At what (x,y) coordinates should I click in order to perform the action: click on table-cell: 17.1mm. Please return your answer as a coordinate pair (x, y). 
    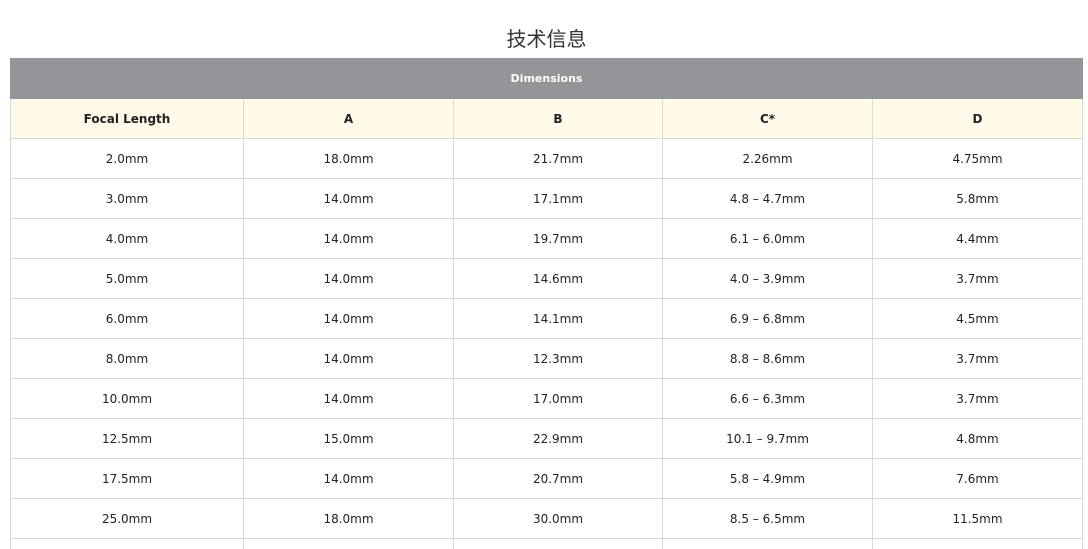
    Looking at the image, I should click on (558, 199).